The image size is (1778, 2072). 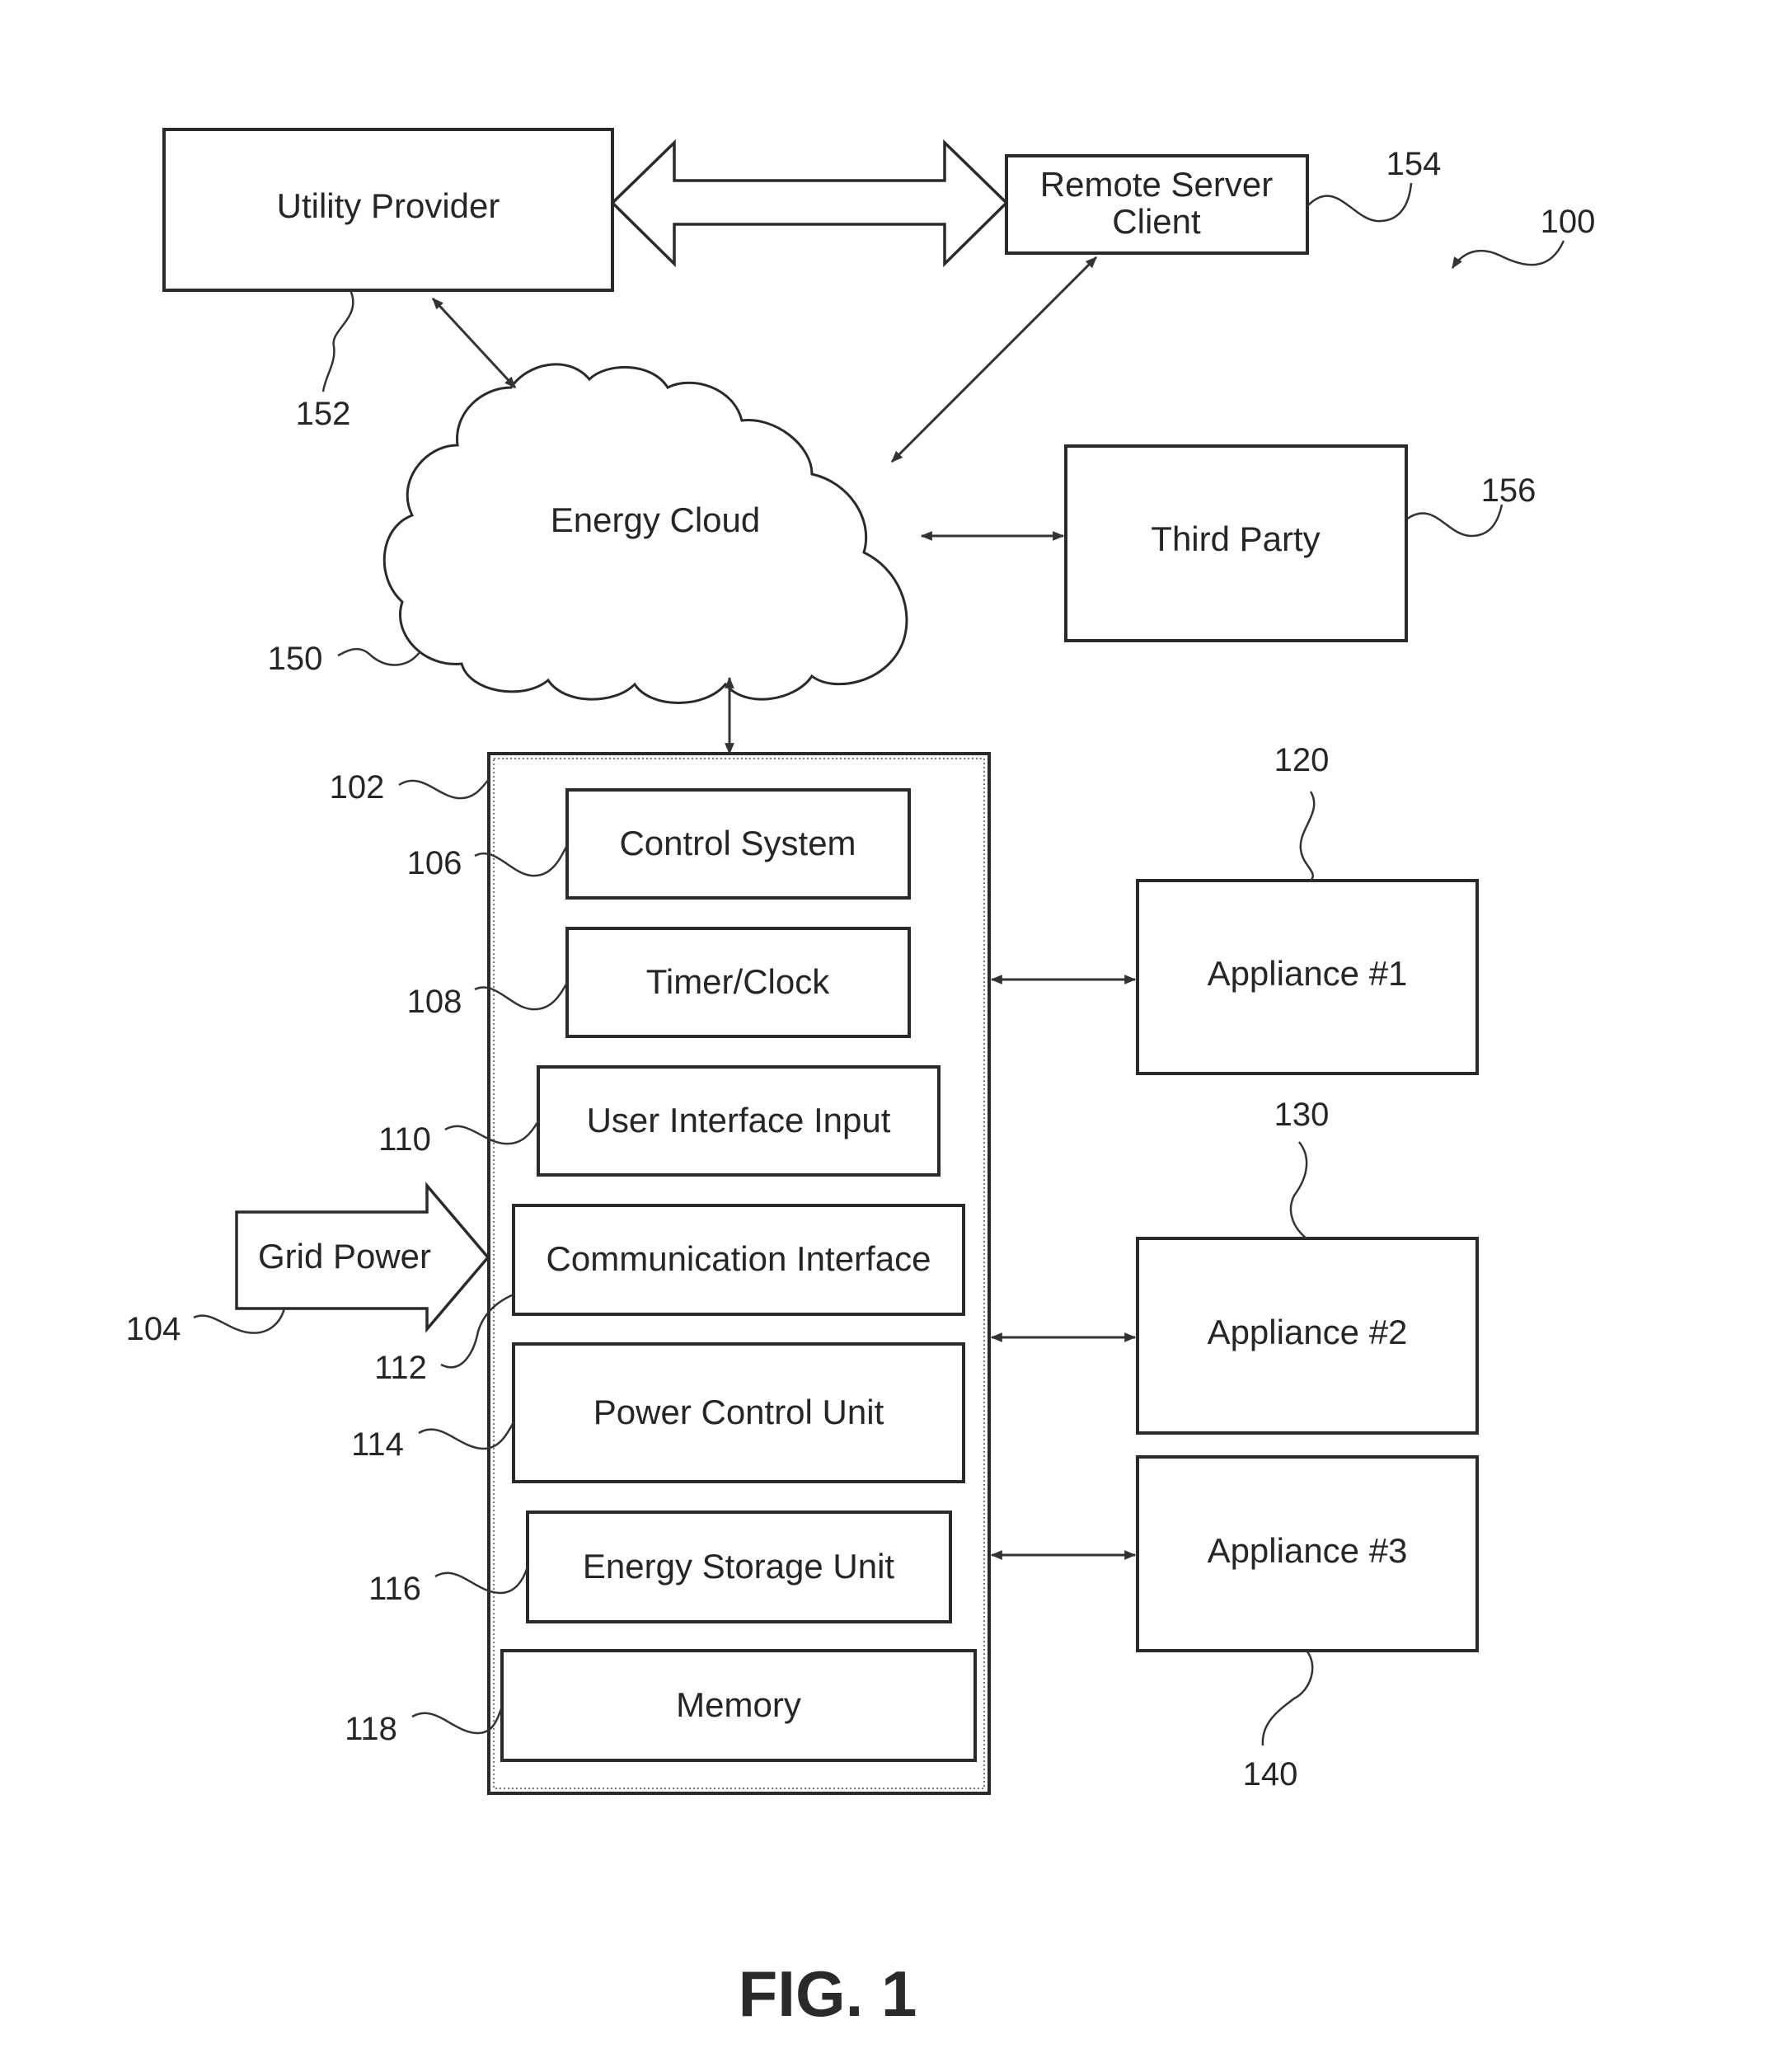 I want to click on ref-152: 152, so click(x=323, y=414).